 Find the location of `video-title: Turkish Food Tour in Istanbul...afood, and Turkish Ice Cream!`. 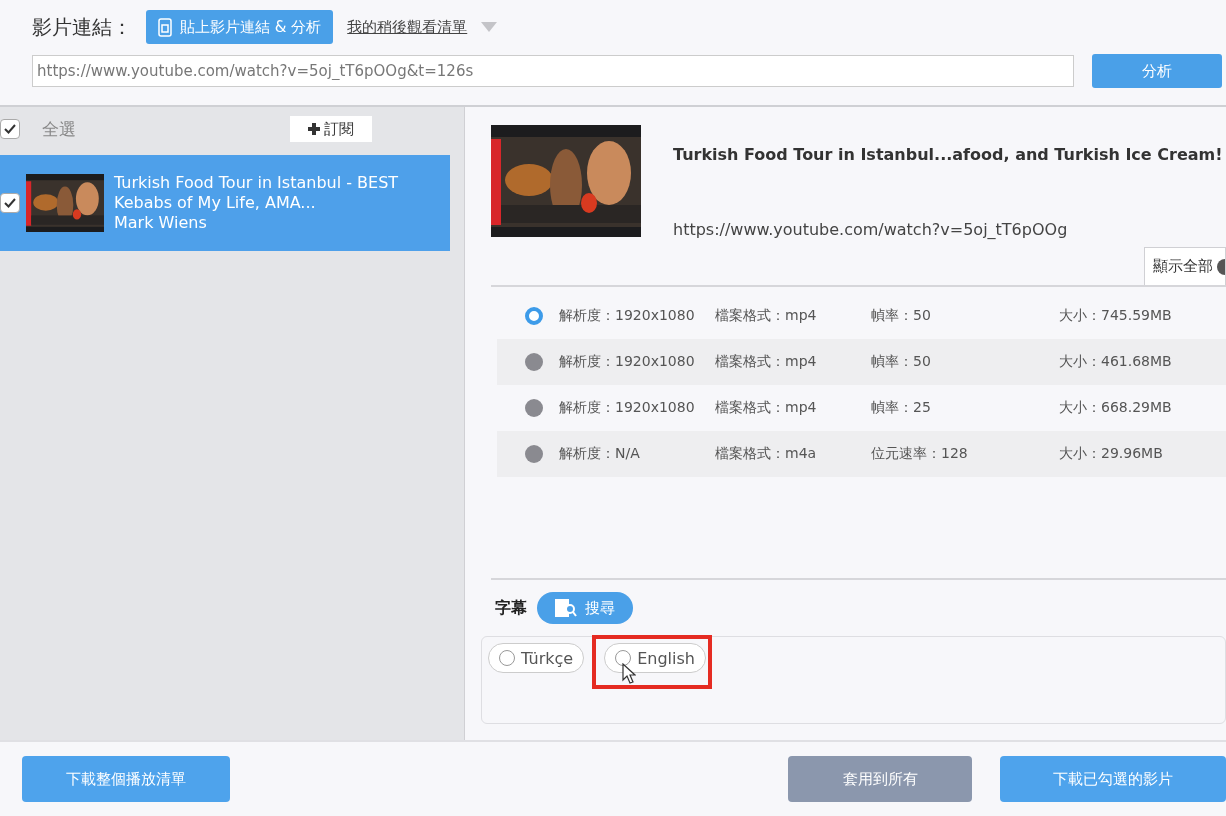

video-title: Turkish Food Tour in Istanbul...afood, and Turkish Ice Cream! is located at coordinates (948, 154).